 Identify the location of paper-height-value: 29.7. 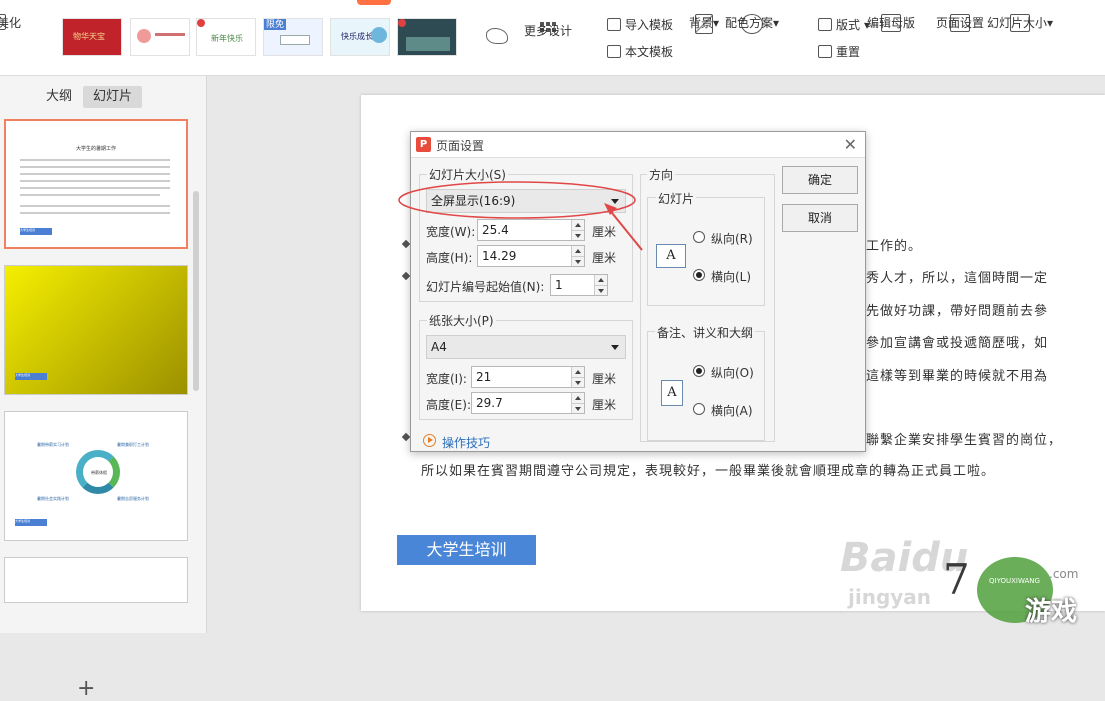
(489, 403).